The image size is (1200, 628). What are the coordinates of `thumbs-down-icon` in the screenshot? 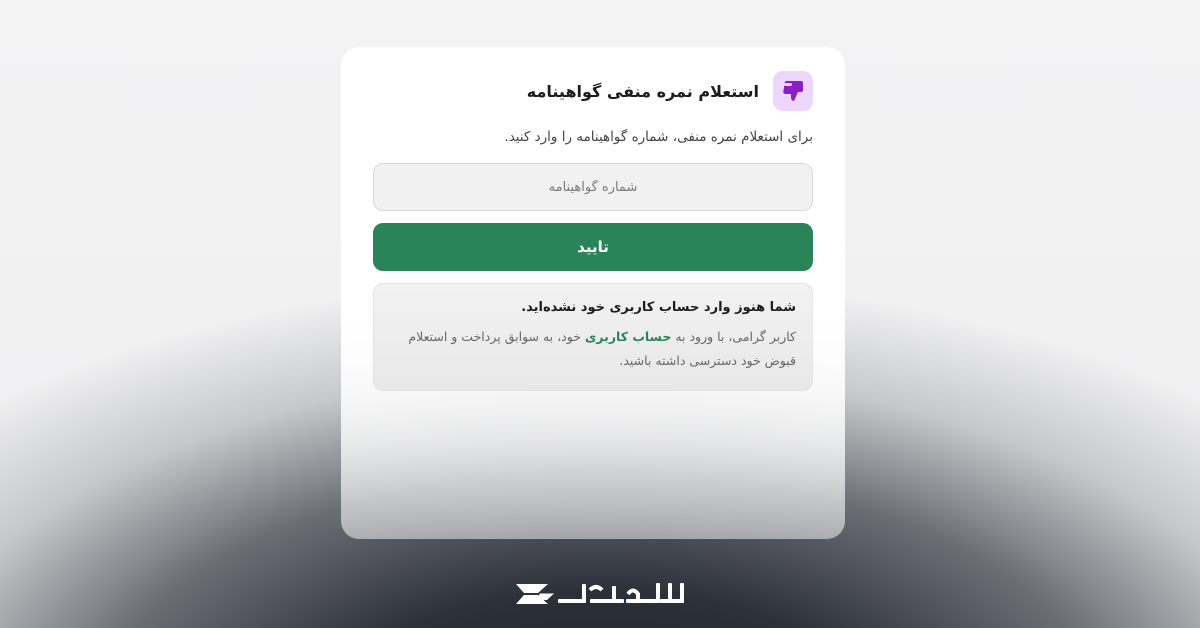 It's located at (793, 91).